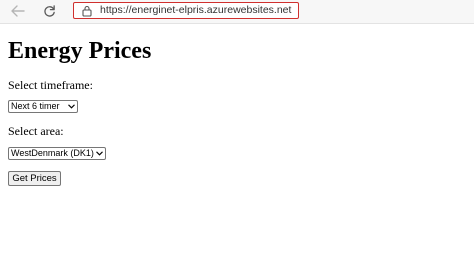  Describe the element at coordinates (87, 11) in the screenshot. I see `lock-icon` at that location.